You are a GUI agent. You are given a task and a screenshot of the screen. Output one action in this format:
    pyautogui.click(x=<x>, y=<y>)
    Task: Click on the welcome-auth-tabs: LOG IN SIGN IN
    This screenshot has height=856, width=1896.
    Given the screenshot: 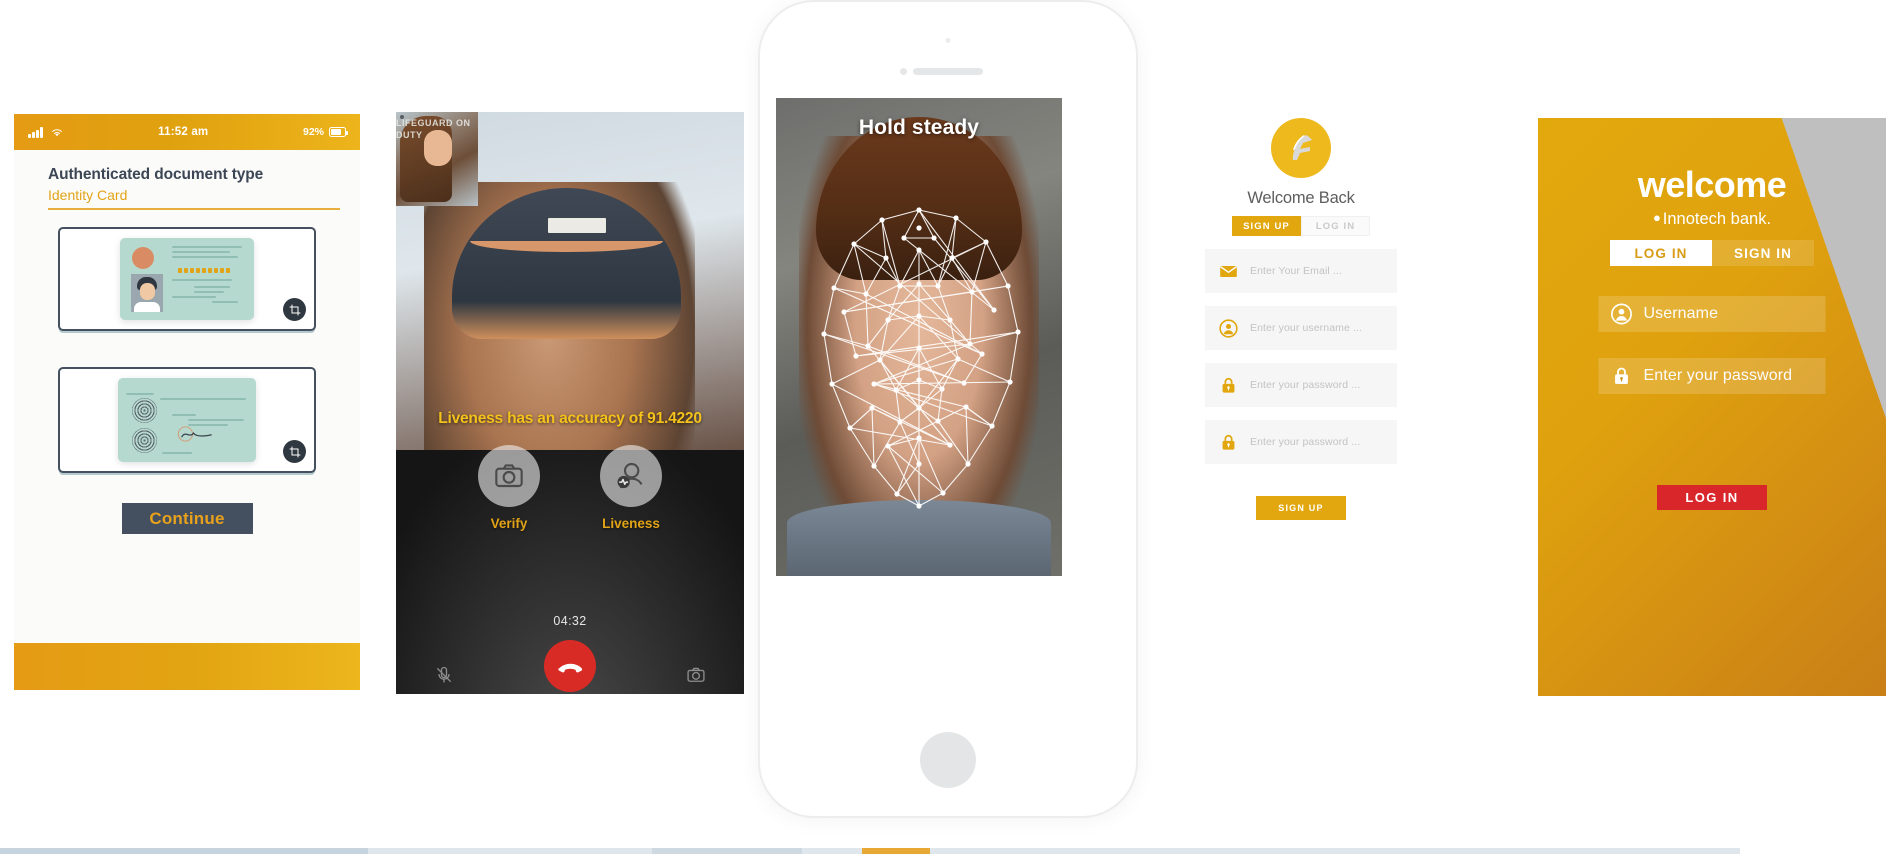 What is the action you would take?
    pyautogui.click(x=1712, y=253)
    